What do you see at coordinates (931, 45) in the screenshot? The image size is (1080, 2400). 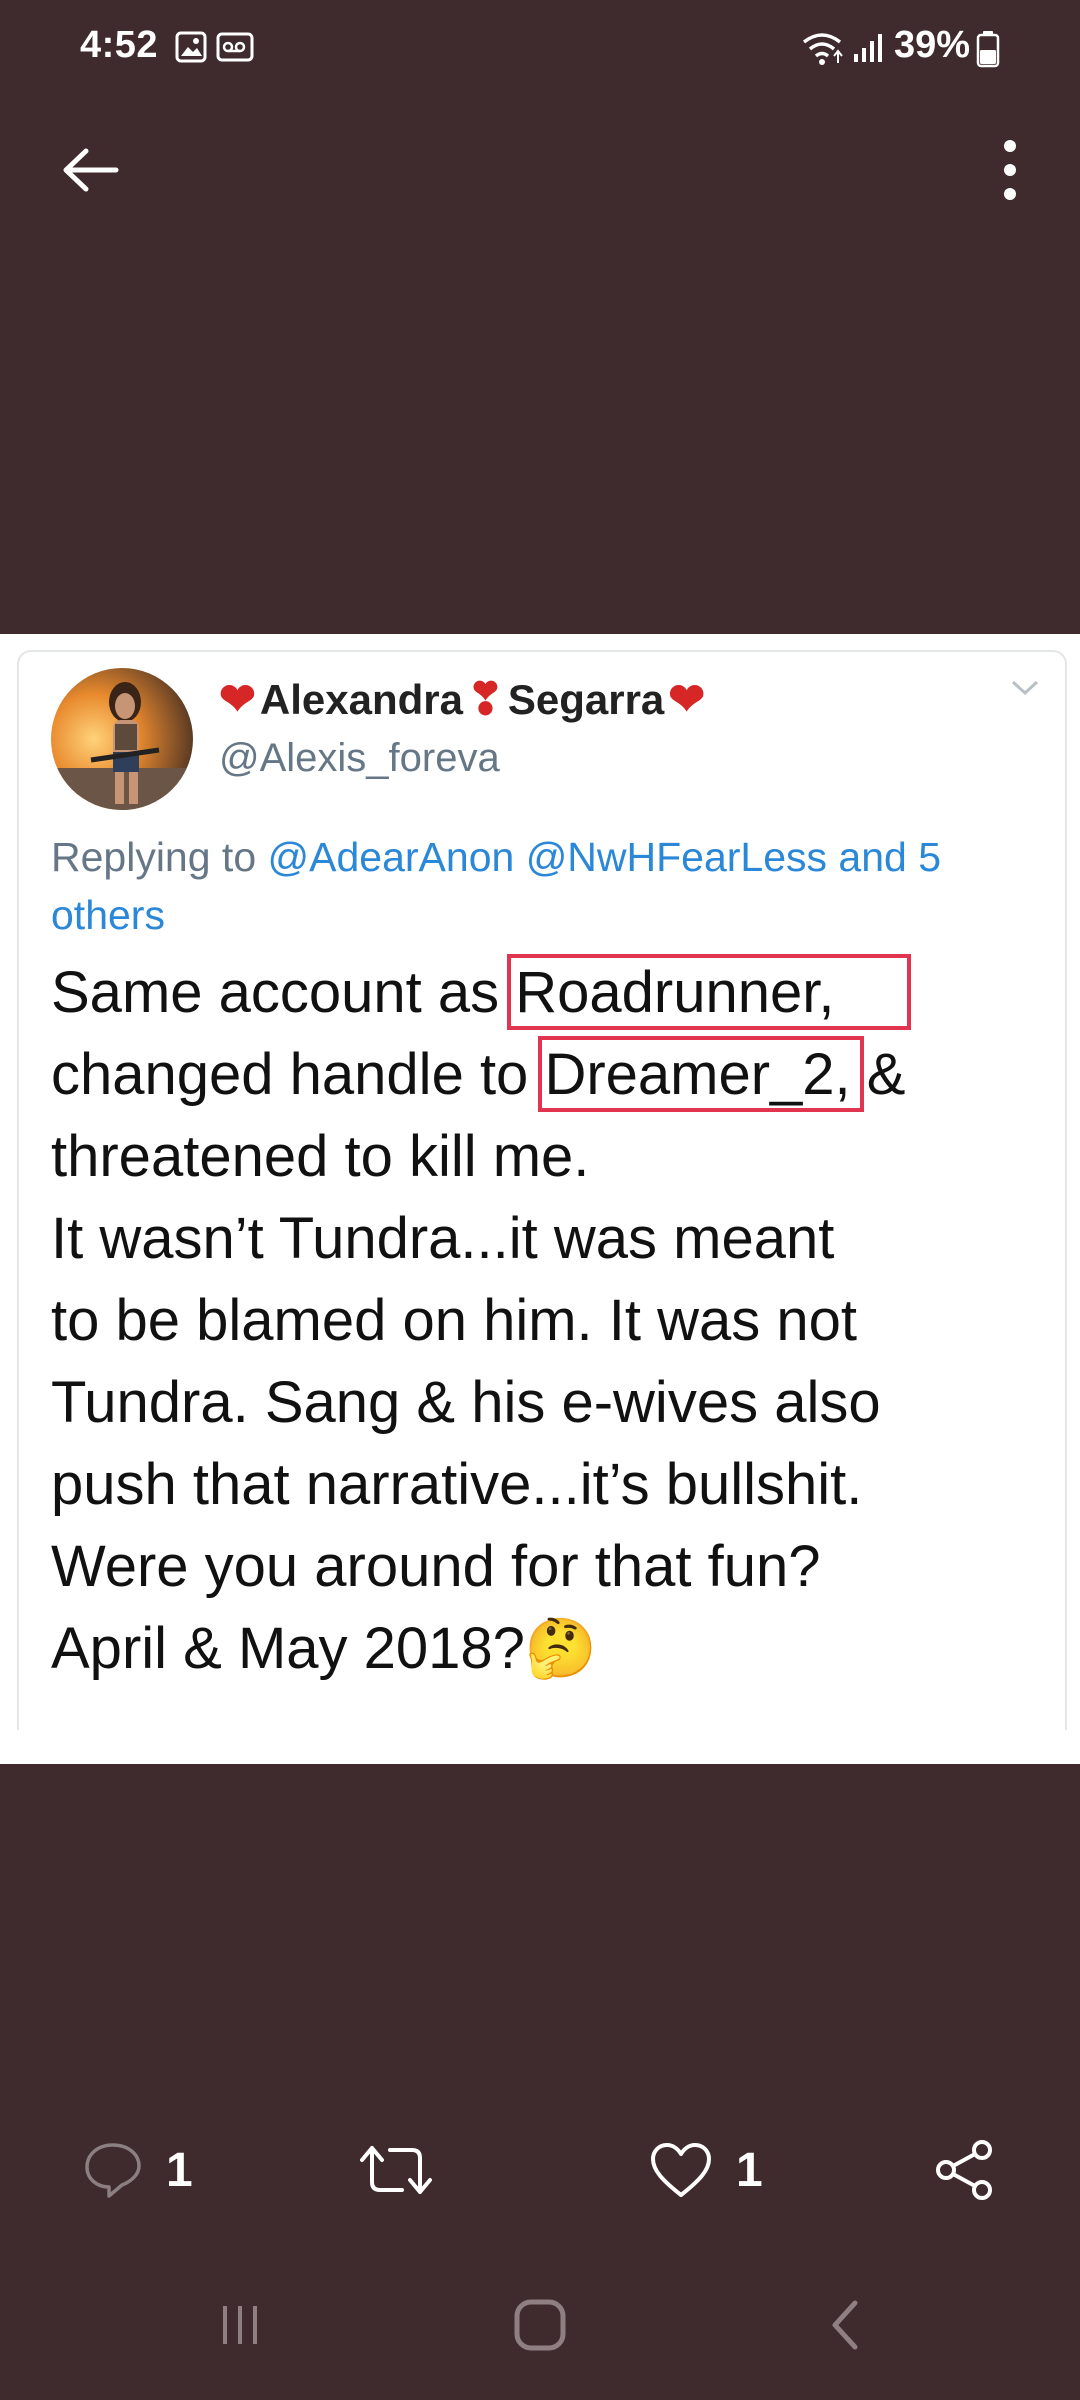 I see `battery-percentage: 39%` at bounding box center [931, 45].